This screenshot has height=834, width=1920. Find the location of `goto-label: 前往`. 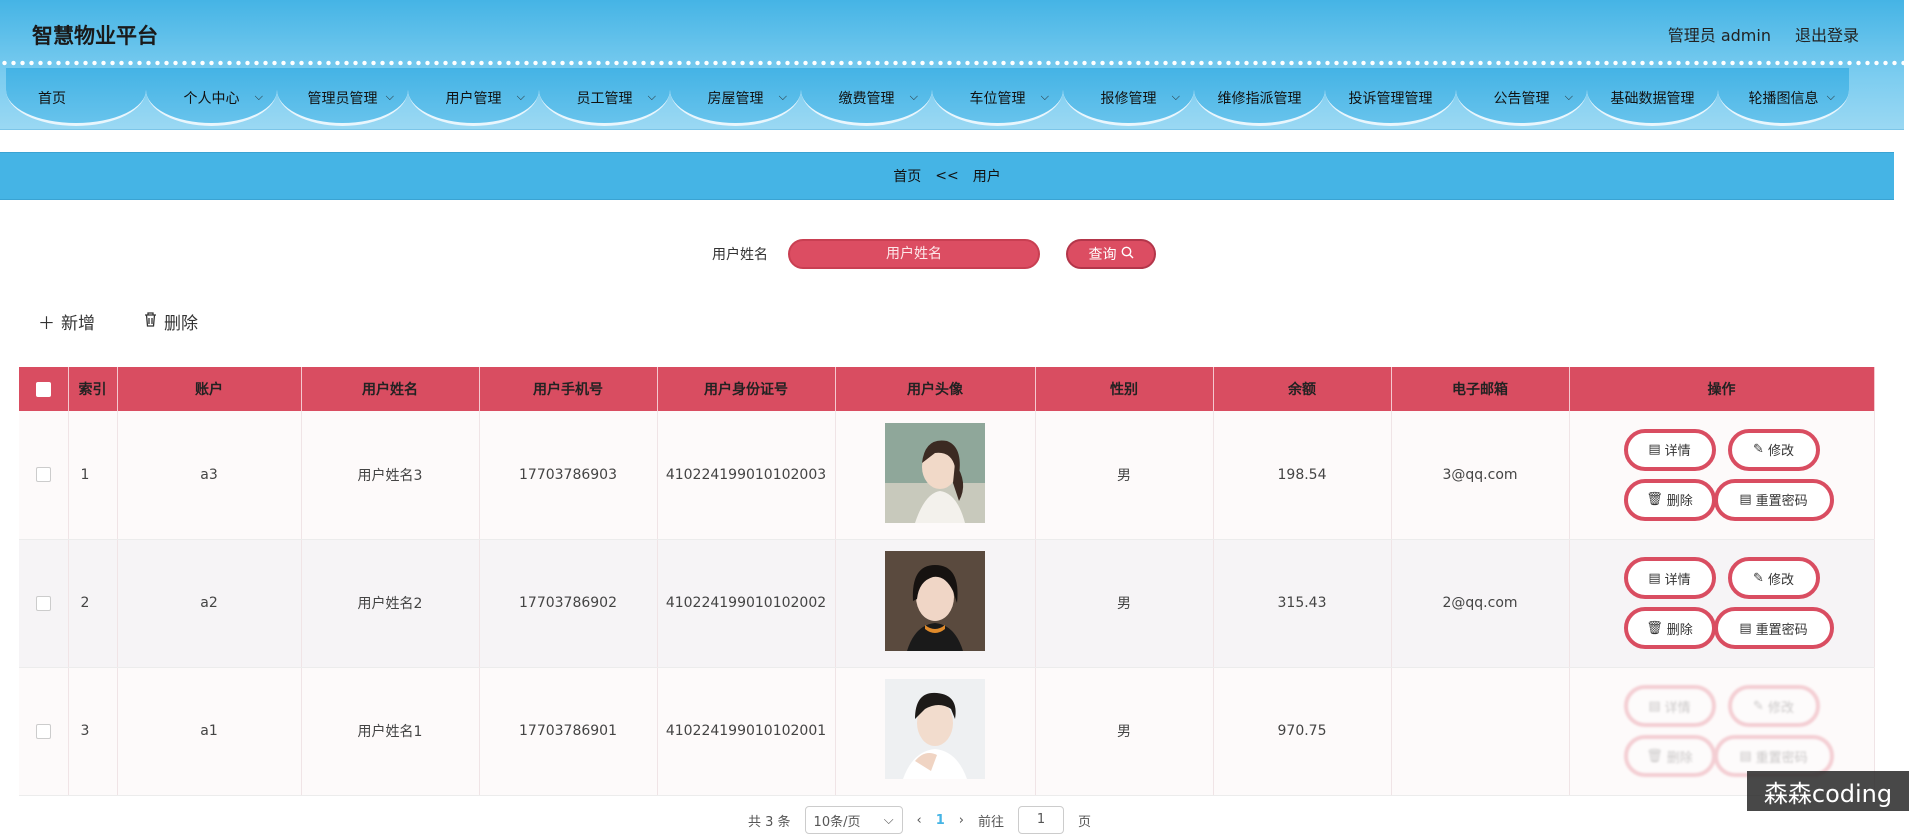

goto-label: 前往 is located at coordinates (991, 822).